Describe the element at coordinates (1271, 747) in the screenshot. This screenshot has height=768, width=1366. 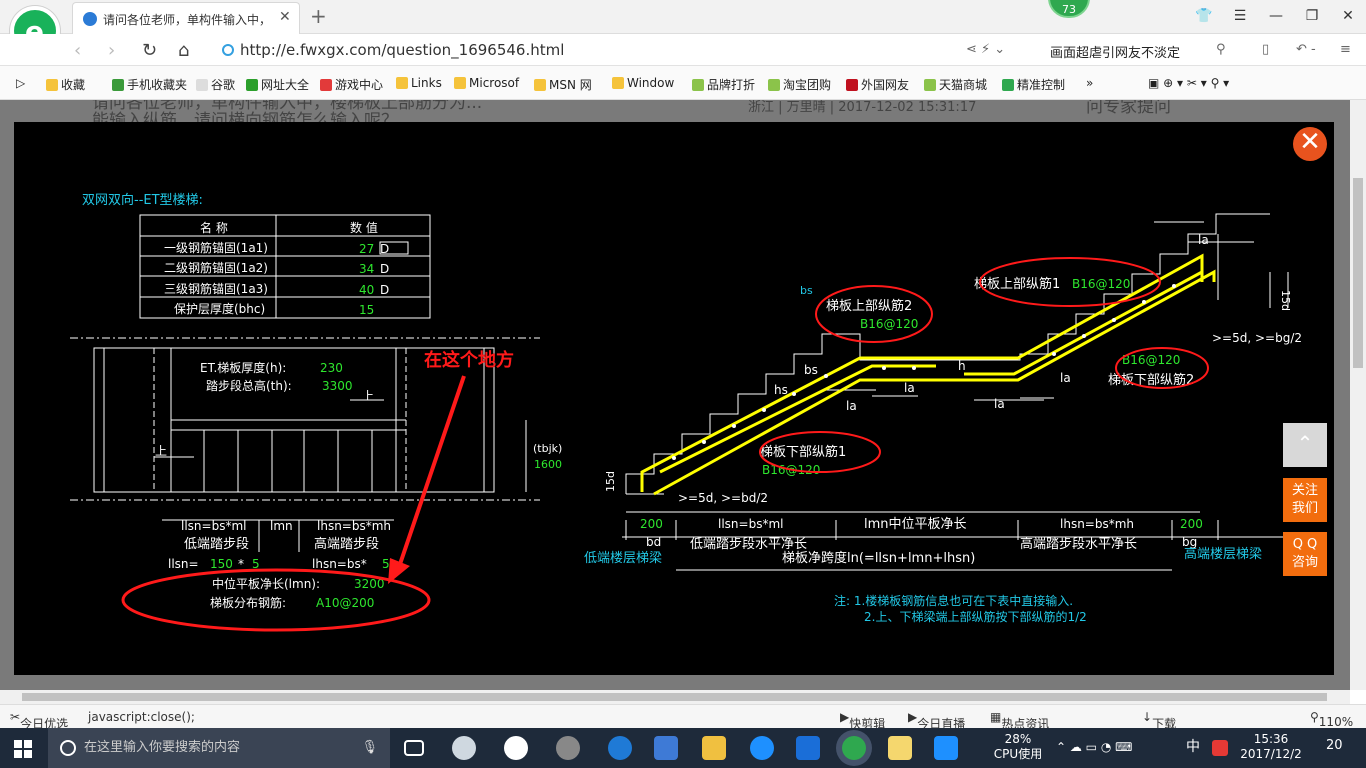
I see `clock: 15:36 2017/12/2` at that location.